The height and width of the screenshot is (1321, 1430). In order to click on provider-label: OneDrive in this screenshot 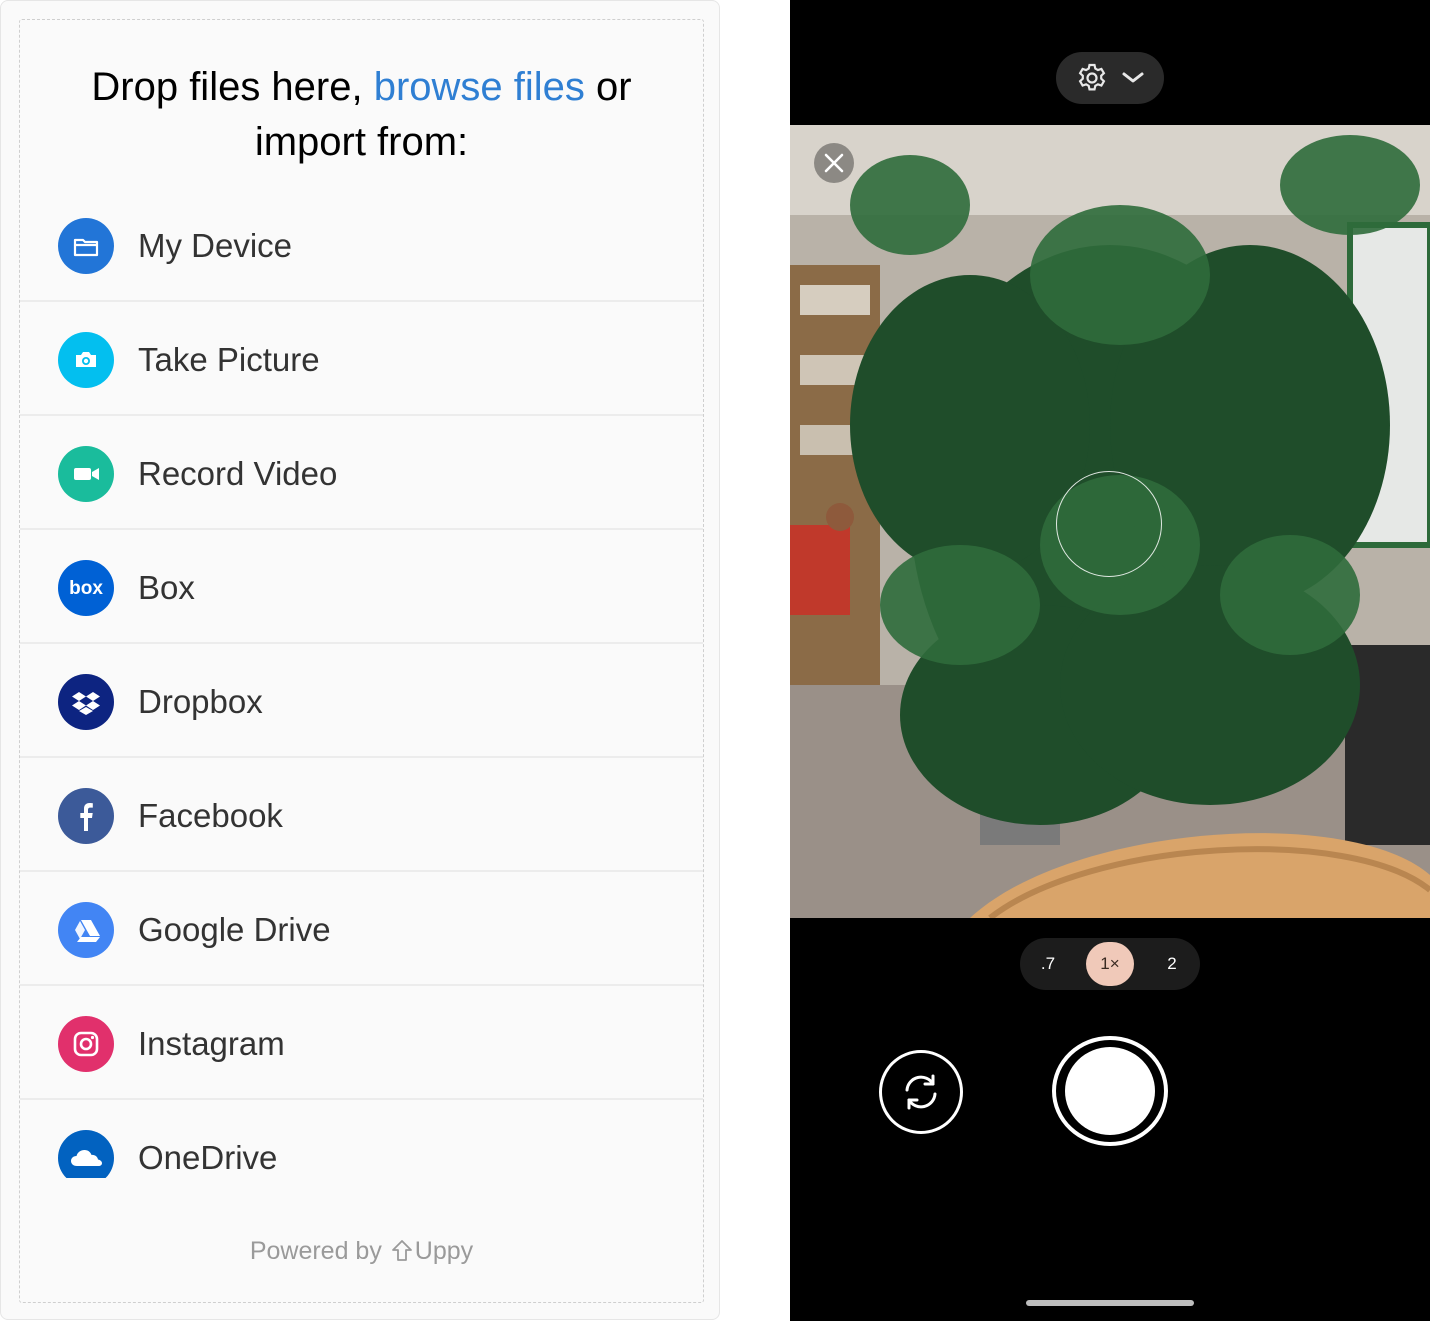, I will do `click(208, 1157)`.